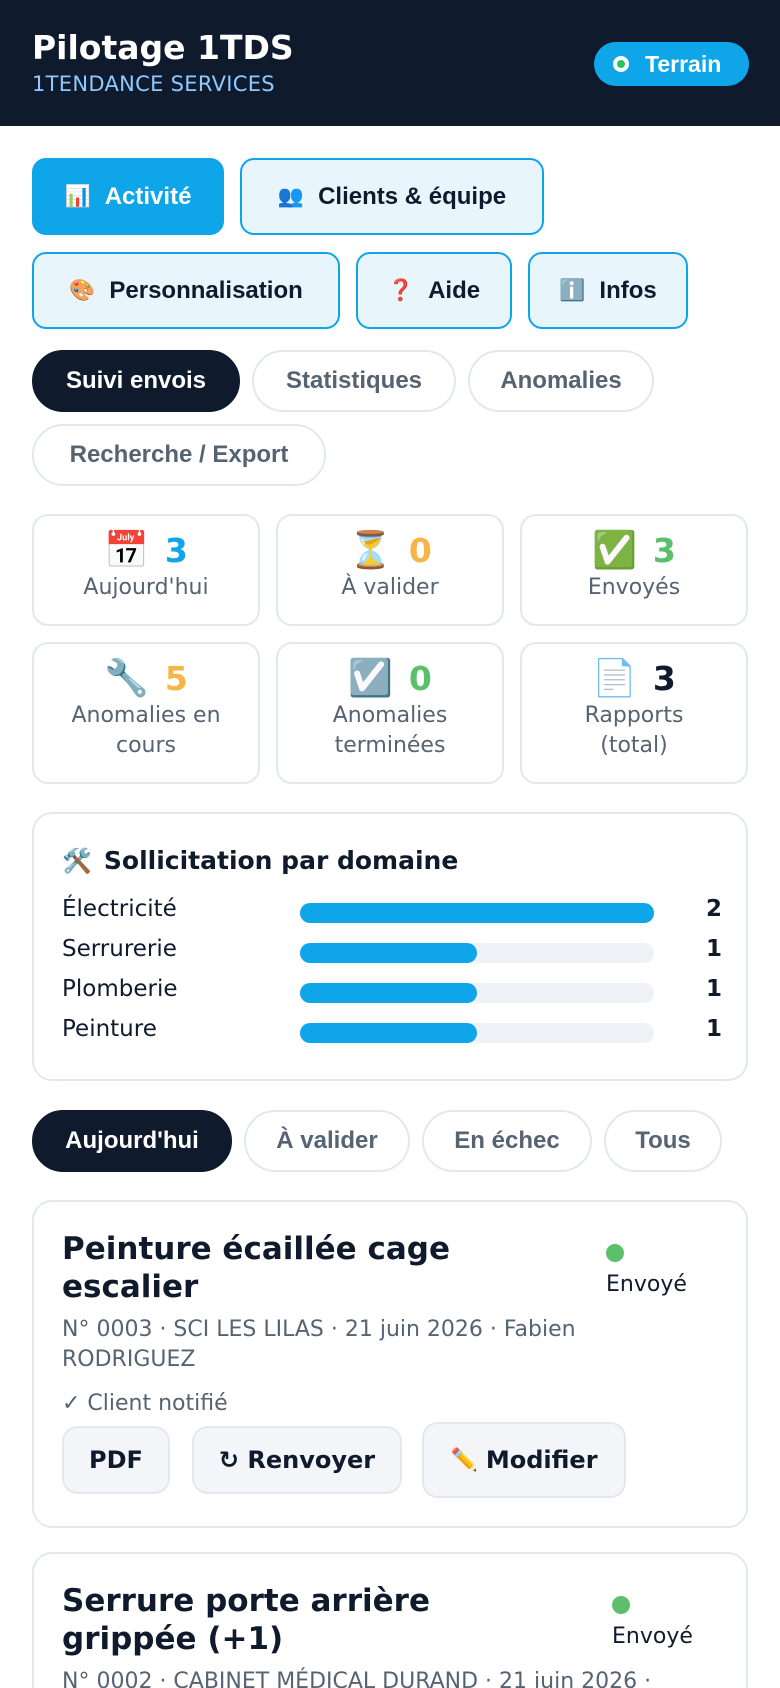  Describe the element at coordinates (77, 196) in the screenshot. I see `bar-chart-icon: 📊` at that location.